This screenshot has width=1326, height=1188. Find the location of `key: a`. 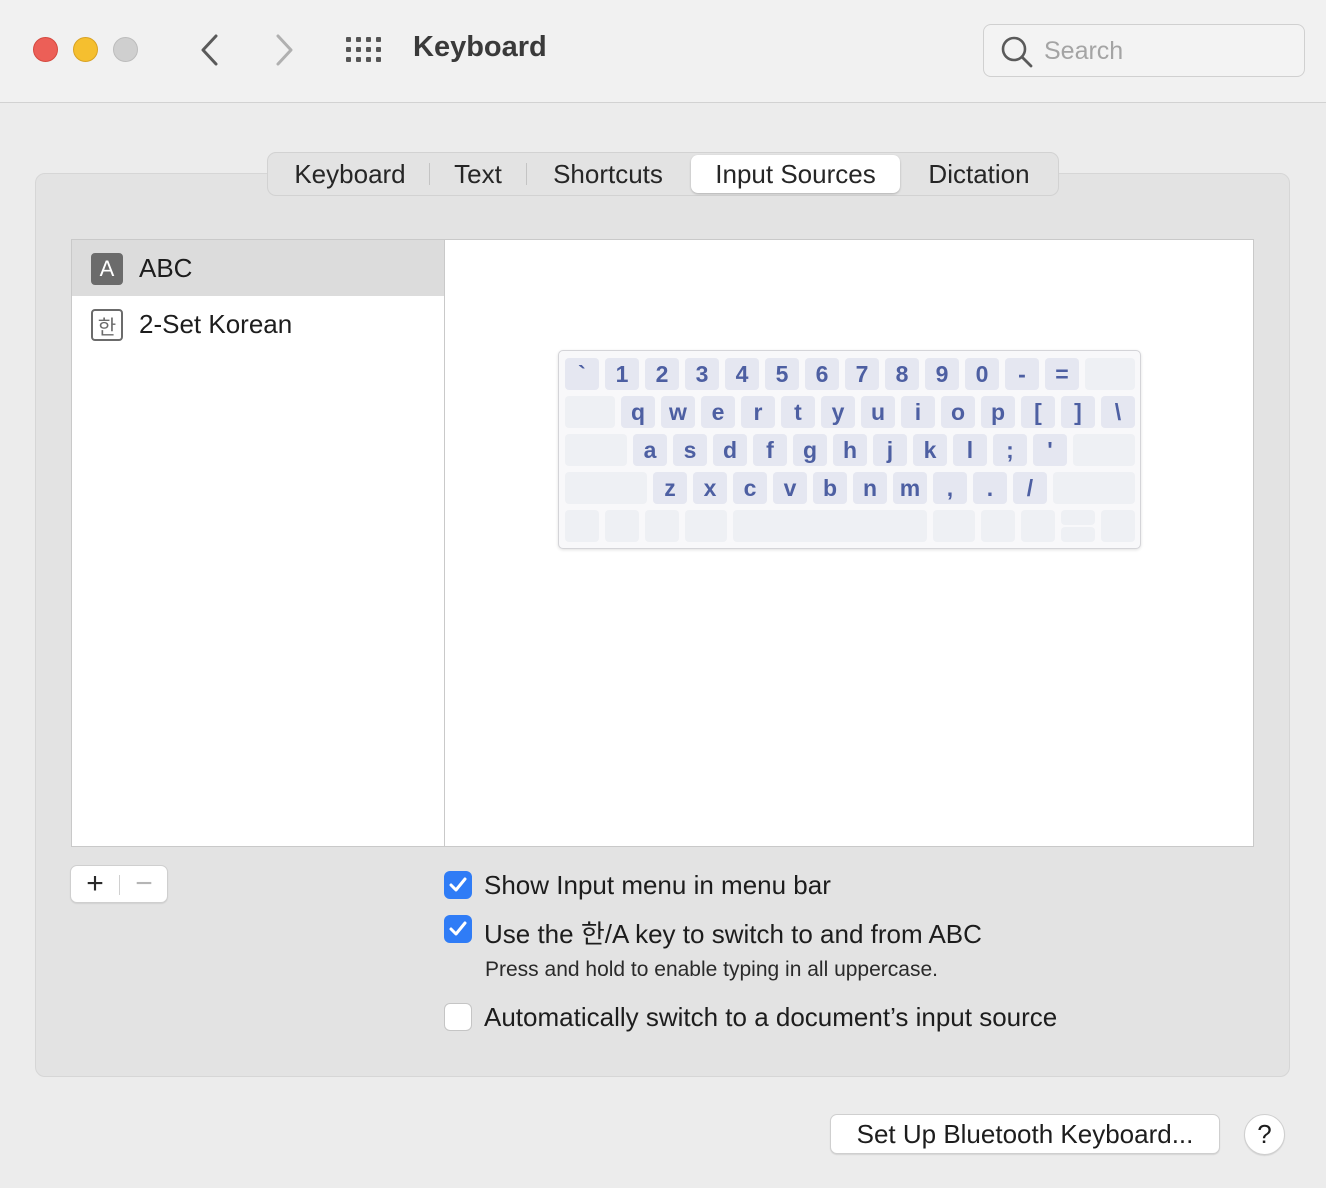

key: a is located at coordinates (650, 450).